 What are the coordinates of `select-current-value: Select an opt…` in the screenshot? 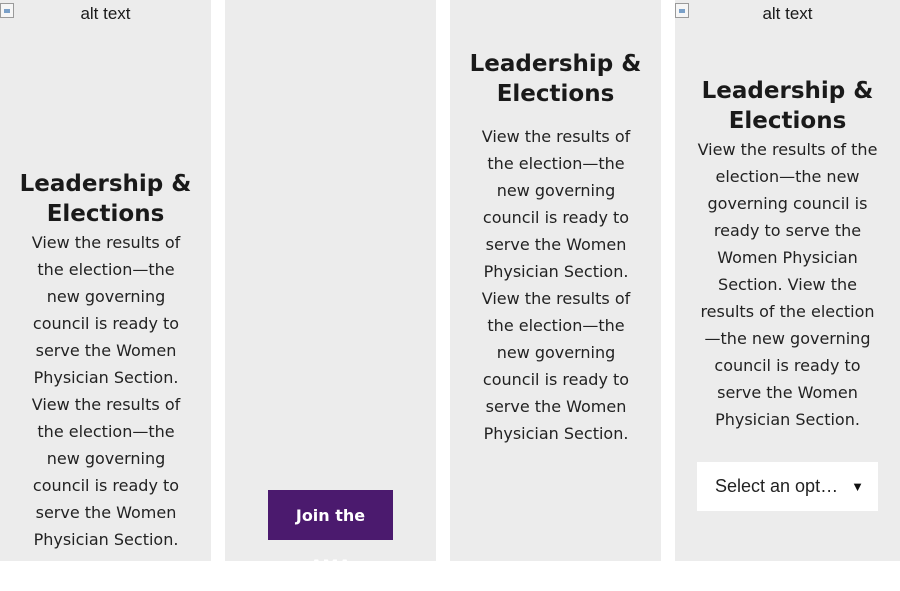 It's located at (777, 486).